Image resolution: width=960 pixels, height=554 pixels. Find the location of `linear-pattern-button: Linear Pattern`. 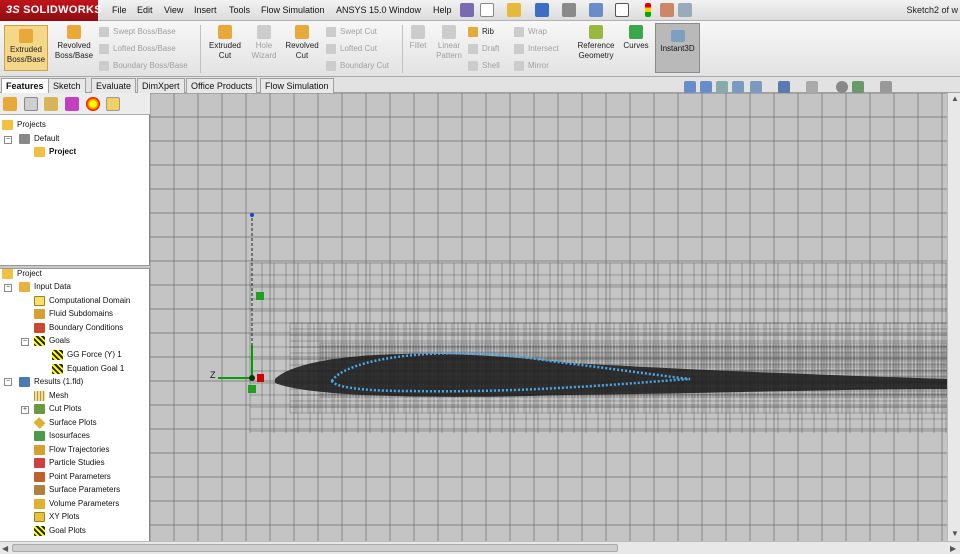

linear-pattern-button: Linear Pattern is located at coordinates (449, 43).